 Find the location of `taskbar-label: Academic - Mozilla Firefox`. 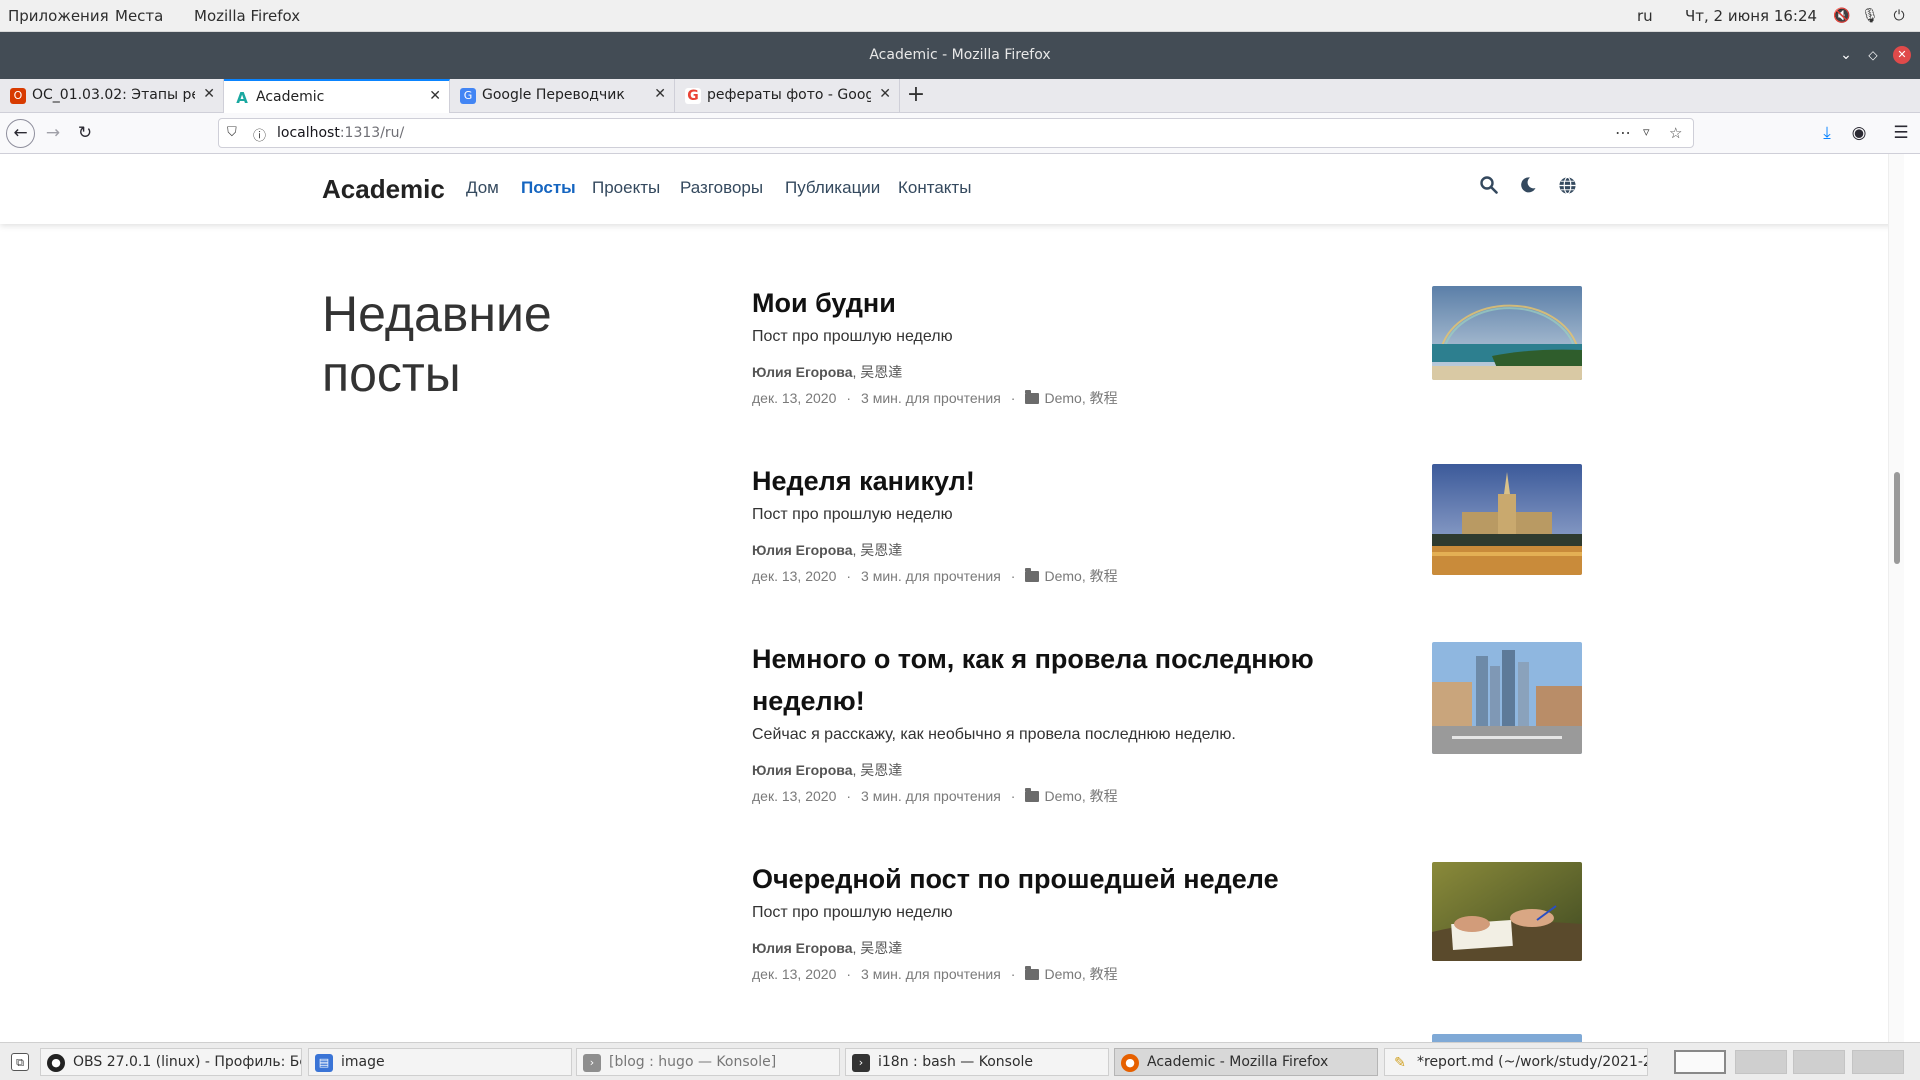

taskbar-label: Academic - Mozilla Firefox is located at coordinates (1238, 1062).